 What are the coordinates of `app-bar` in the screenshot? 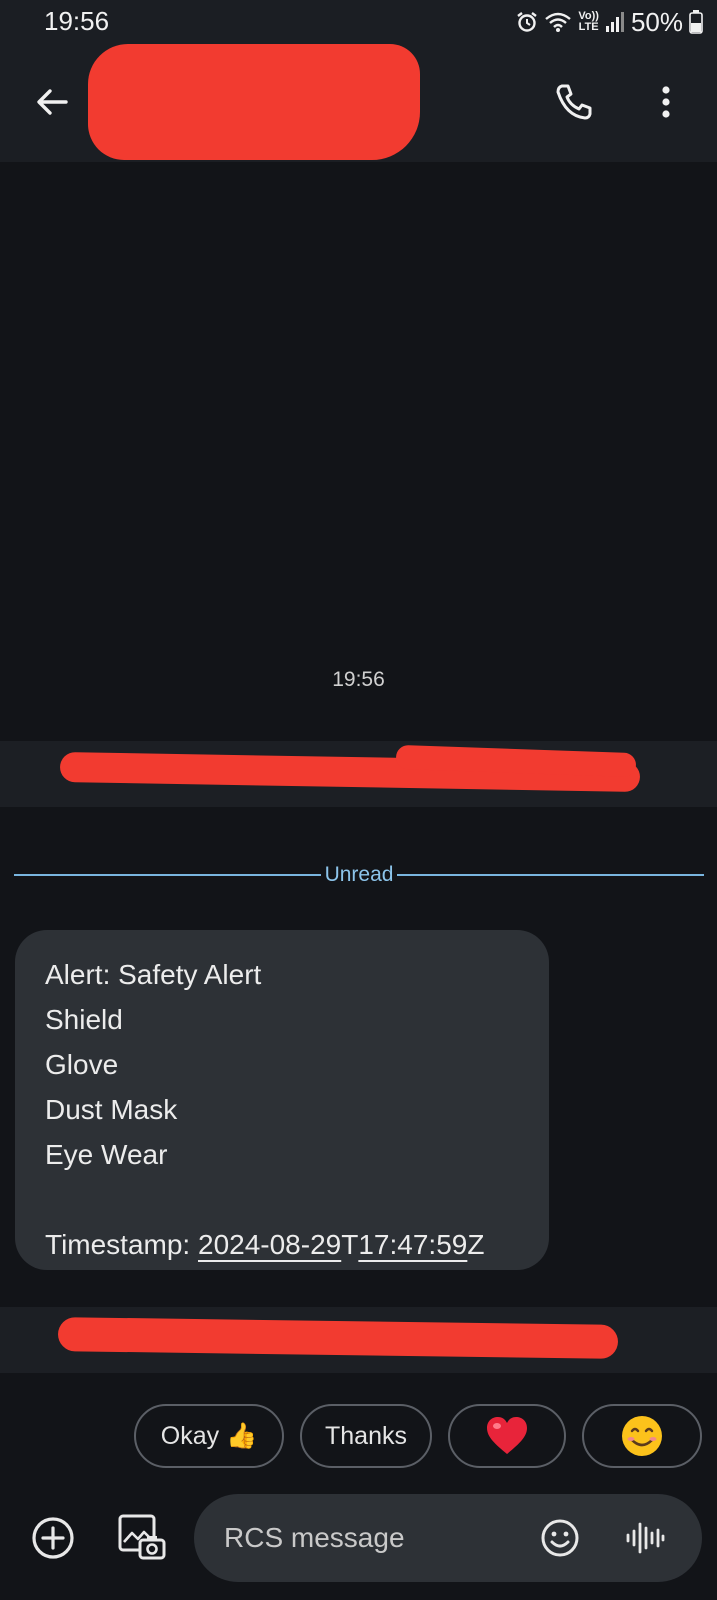 It's located at (358, 103).